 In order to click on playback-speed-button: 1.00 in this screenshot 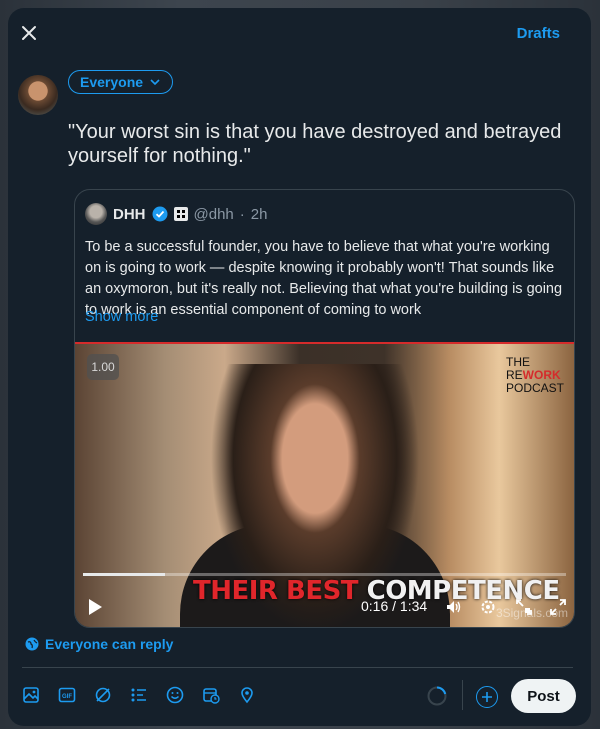, I will do `click(103, 367)`.